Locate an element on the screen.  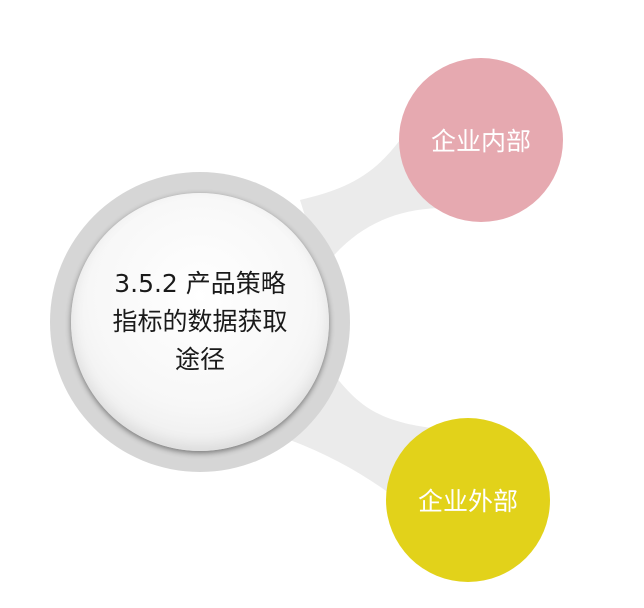
node-external: 企业外部 is located at coordinates (468, 500).